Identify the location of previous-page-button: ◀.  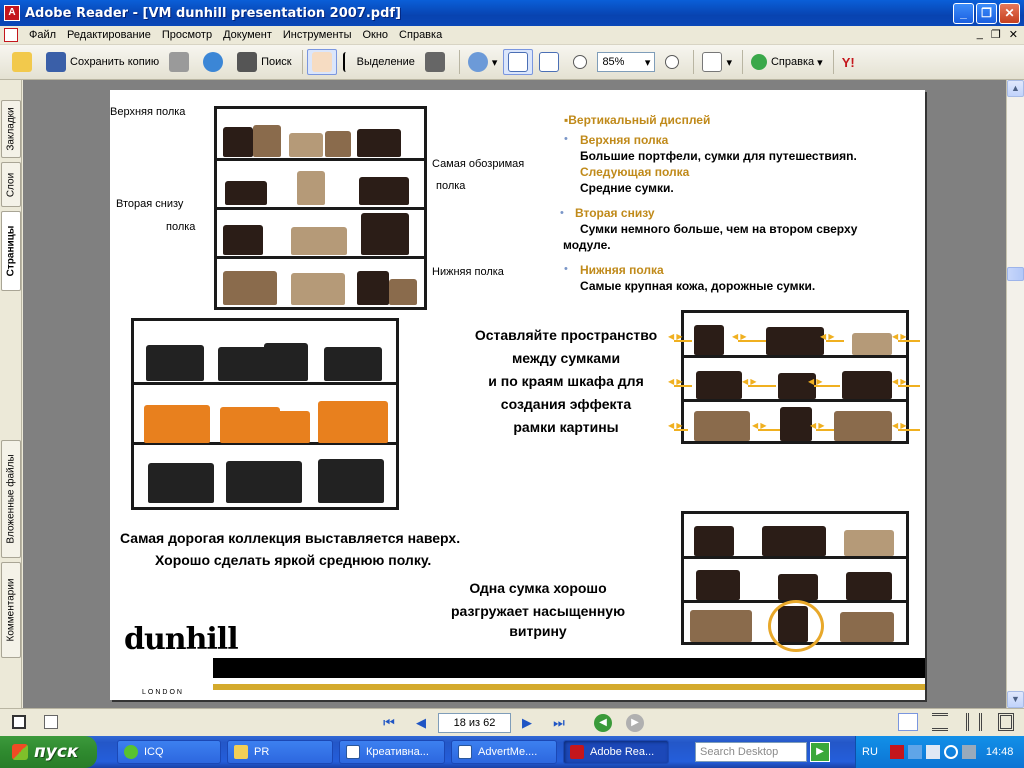
(421, 723).